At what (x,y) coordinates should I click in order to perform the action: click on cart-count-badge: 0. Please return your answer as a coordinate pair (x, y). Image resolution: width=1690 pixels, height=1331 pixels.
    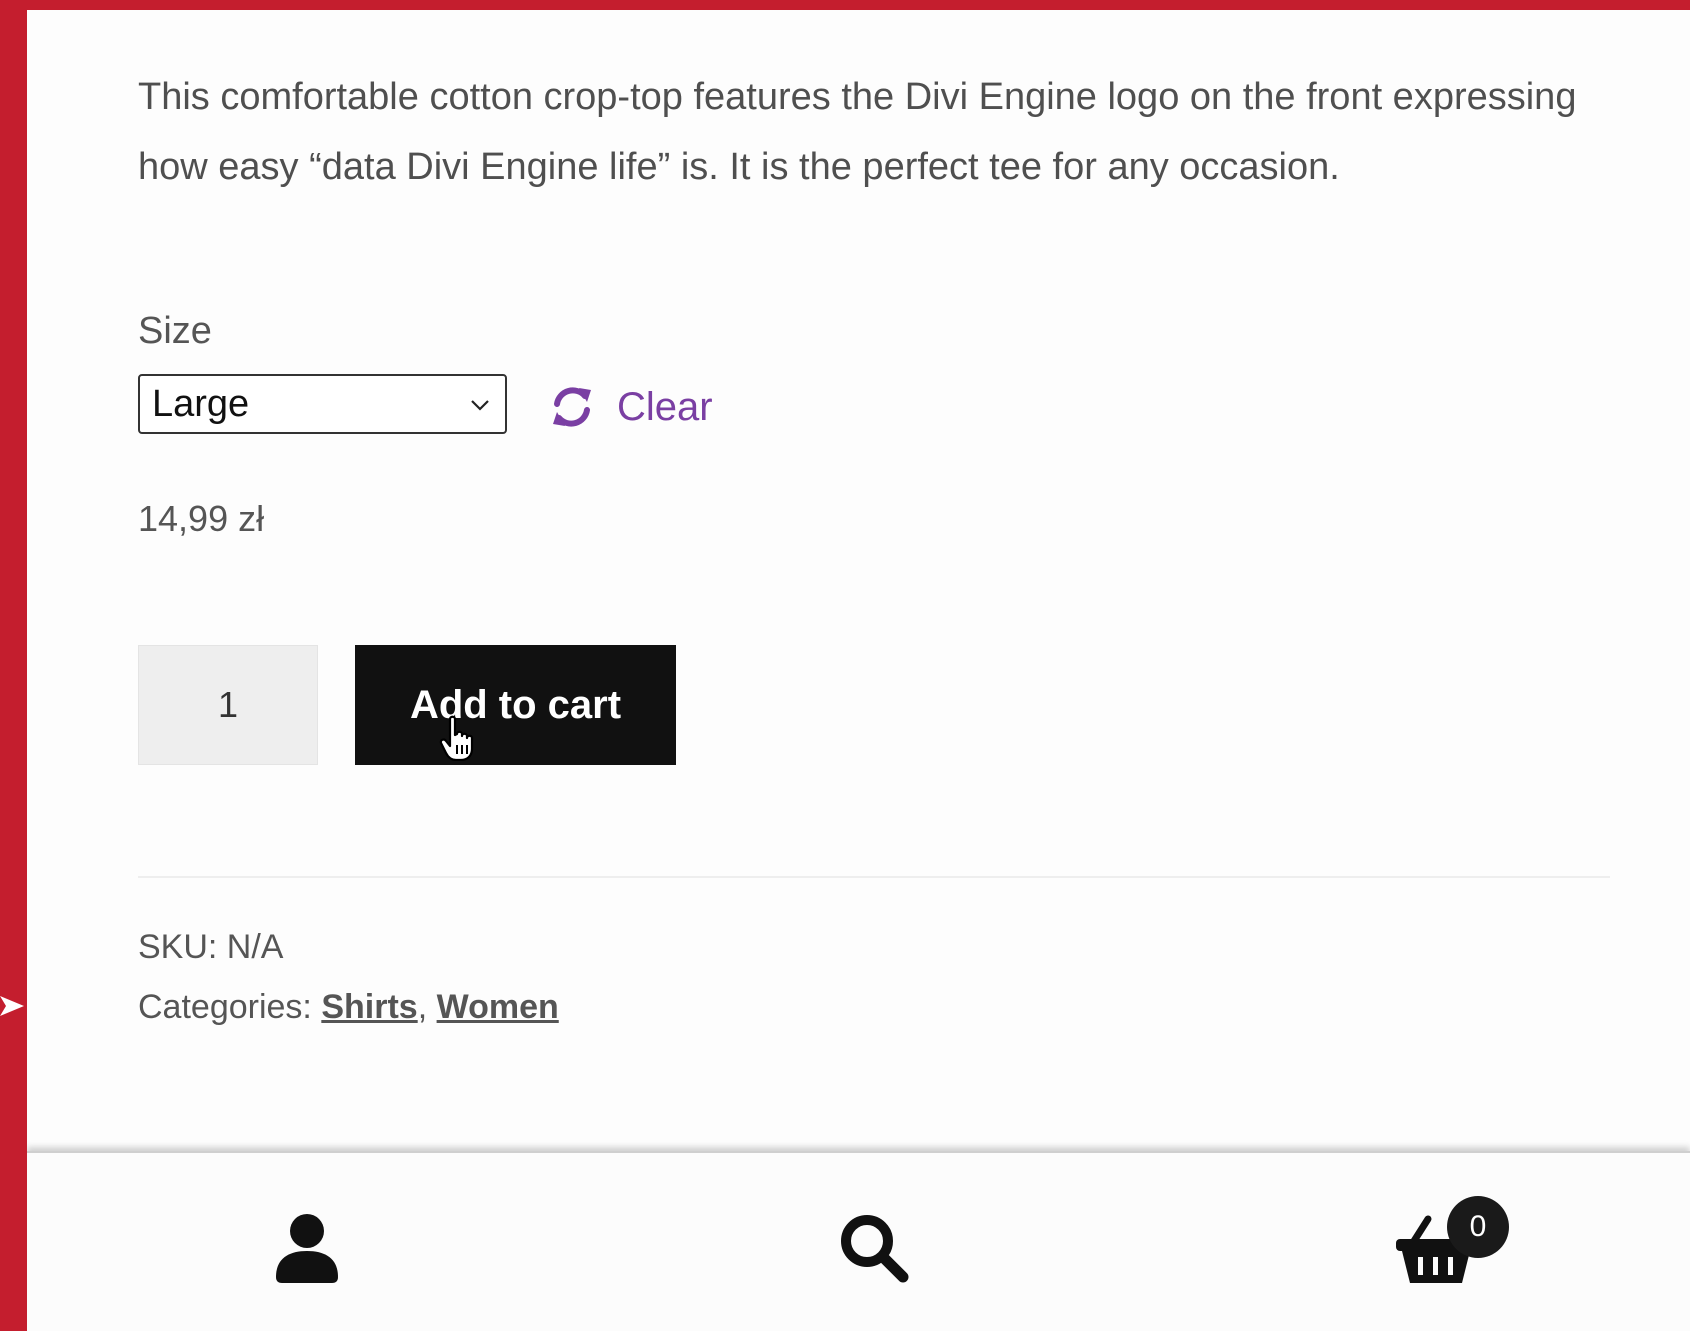
    Looking at the image, I should click on (1478, 1227).